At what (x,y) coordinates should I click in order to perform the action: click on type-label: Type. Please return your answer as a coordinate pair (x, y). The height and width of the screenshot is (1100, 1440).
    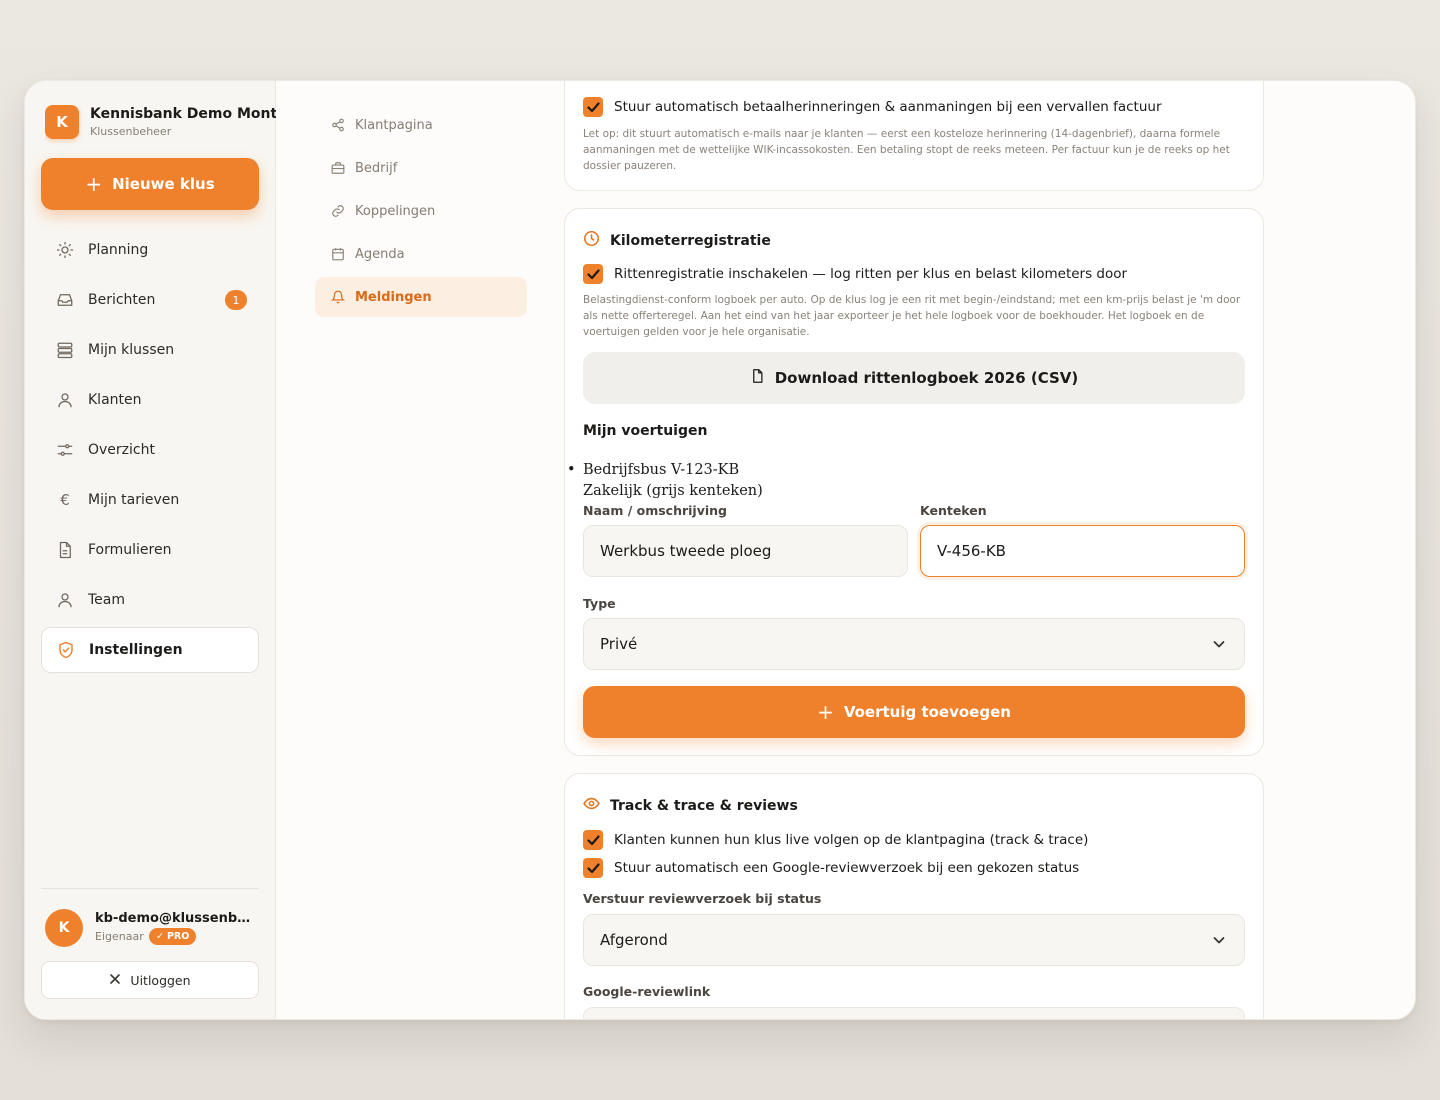
    Looking at the image, I should click on (599, 603).